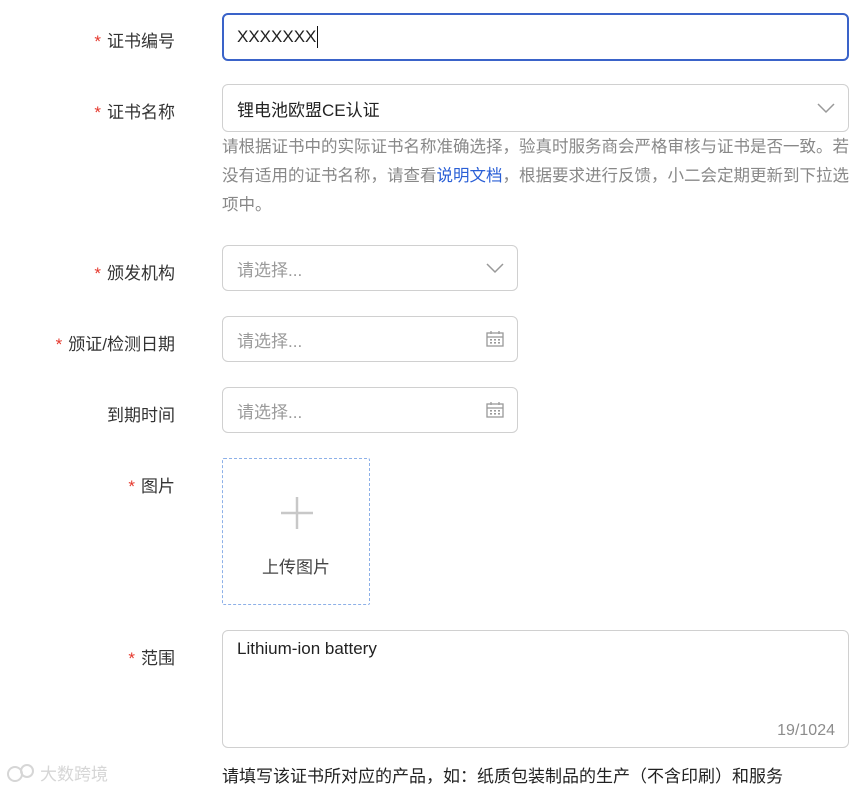 The width and height of the screenshot is (865, 788). I want to click on cert-name-label: * 证书名称, so click(134, 112).